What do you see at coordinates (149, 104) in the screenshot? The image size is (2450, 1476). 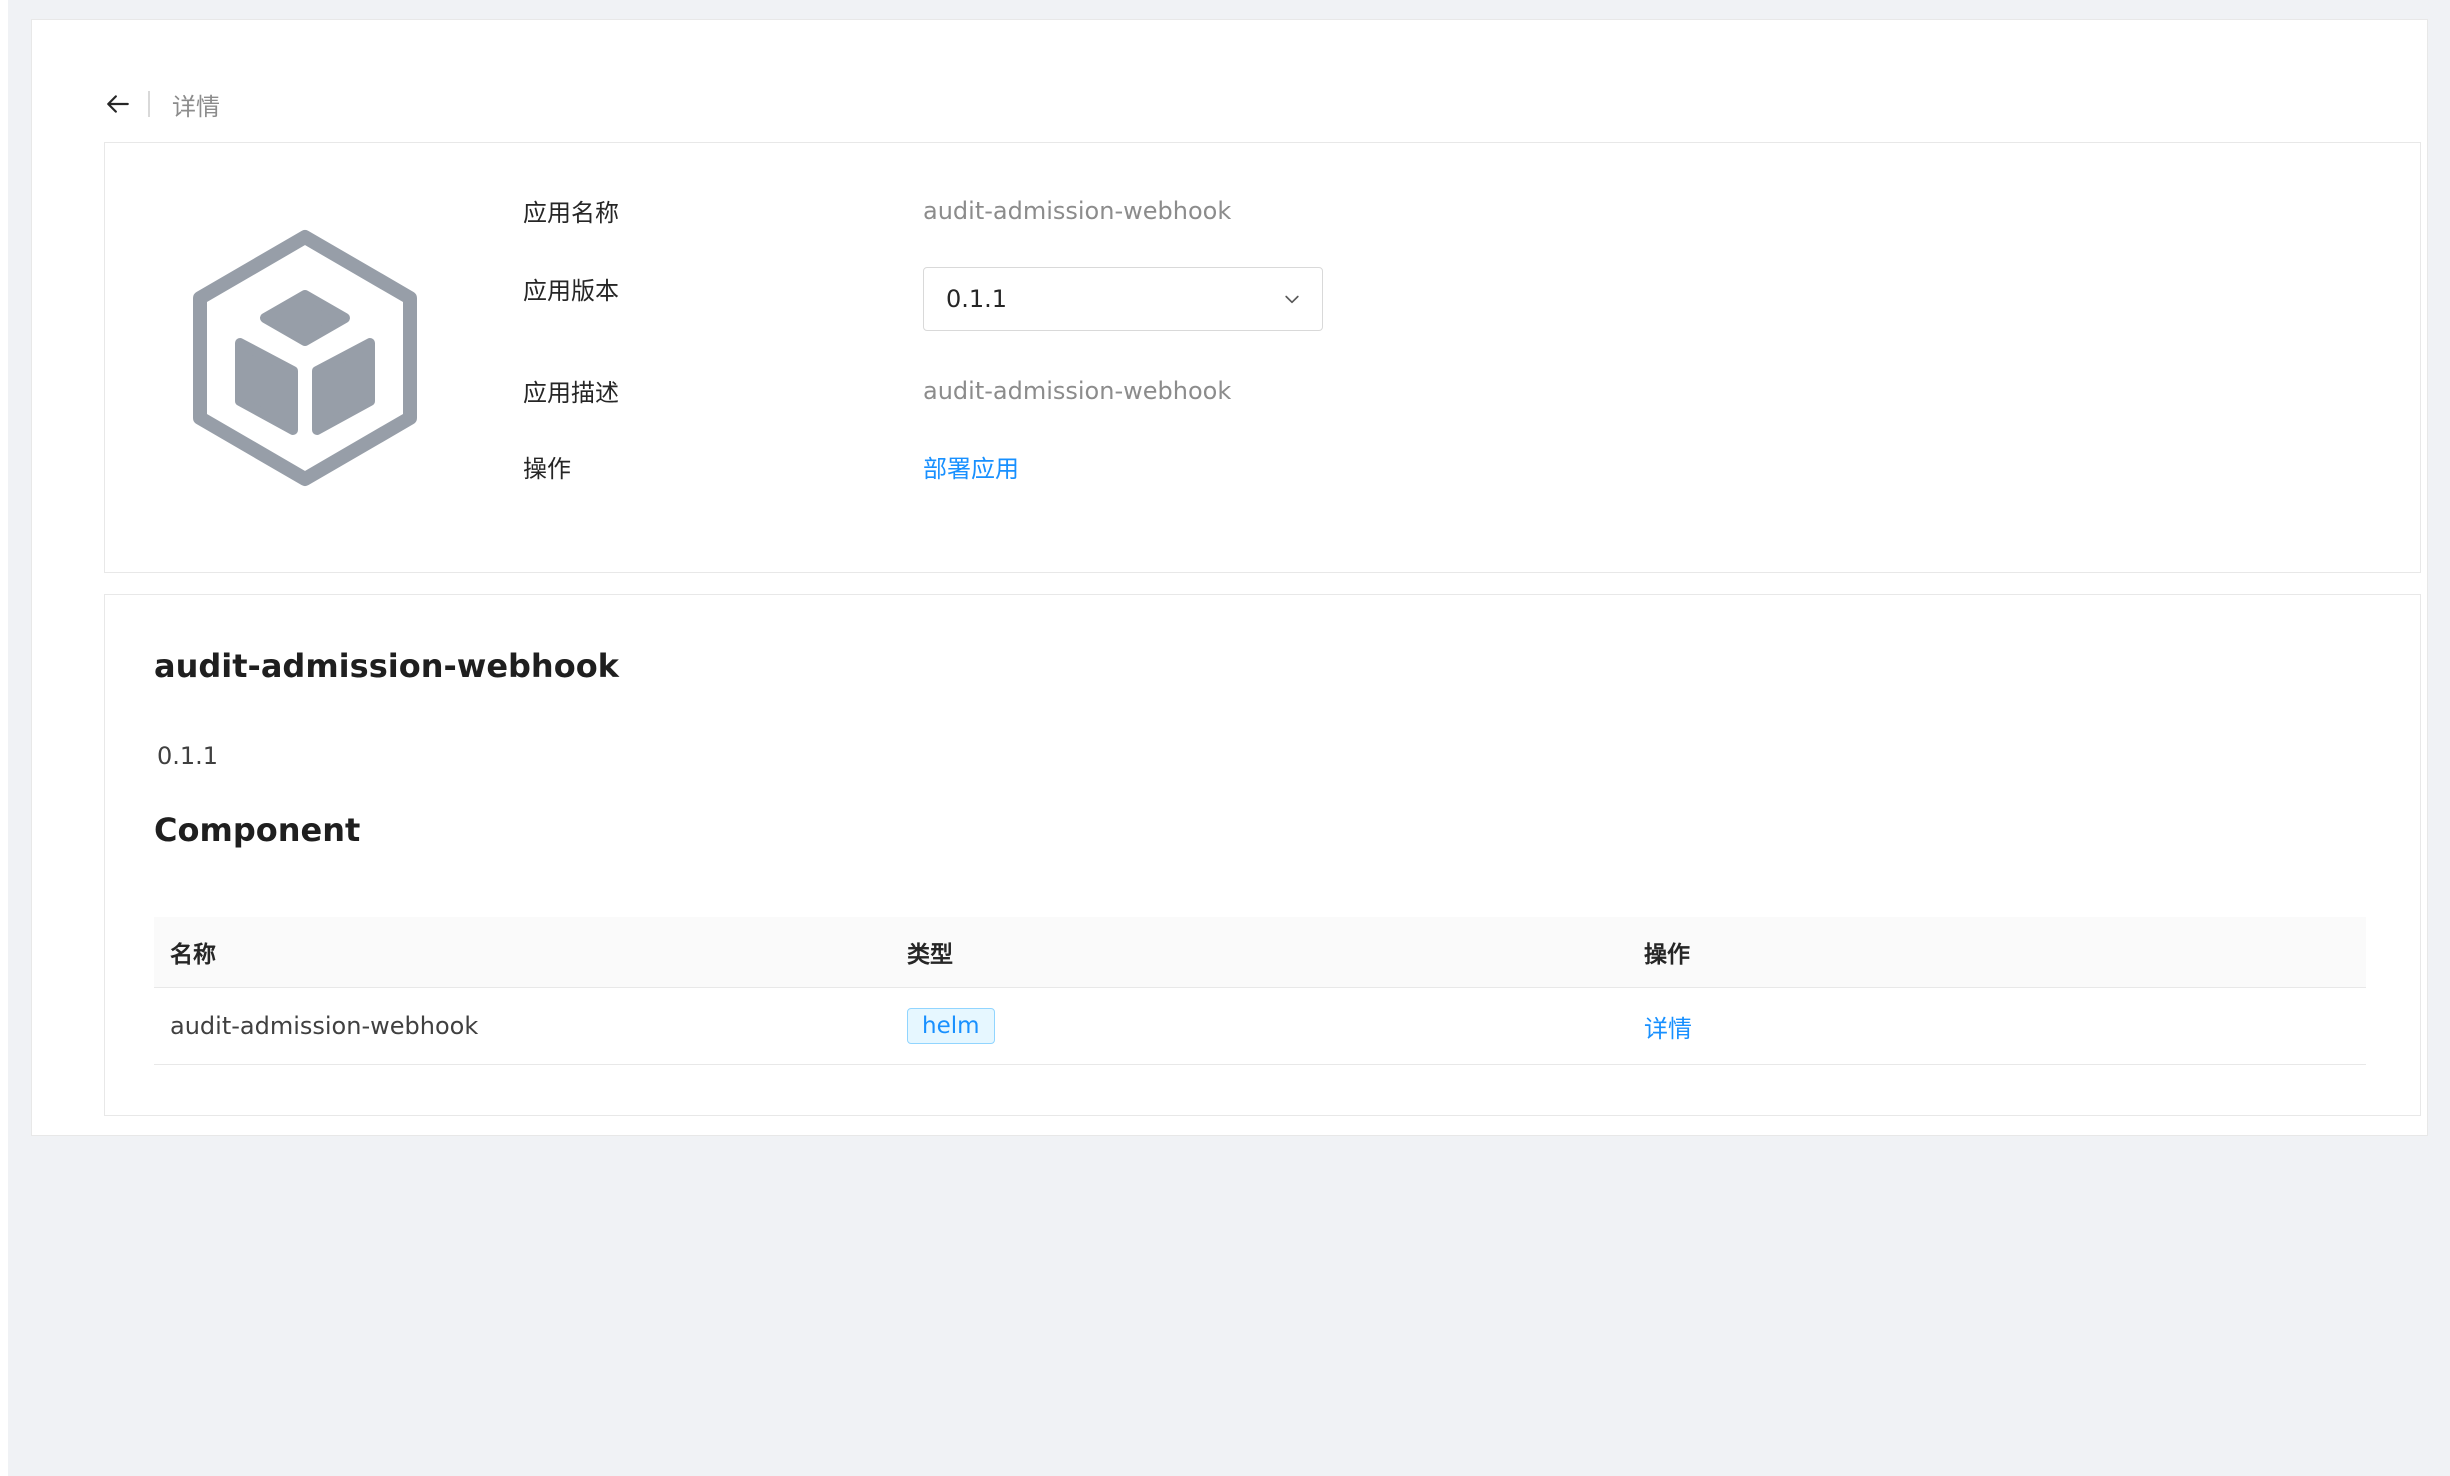 I see `header-divider` at bounding box center [149, 104].